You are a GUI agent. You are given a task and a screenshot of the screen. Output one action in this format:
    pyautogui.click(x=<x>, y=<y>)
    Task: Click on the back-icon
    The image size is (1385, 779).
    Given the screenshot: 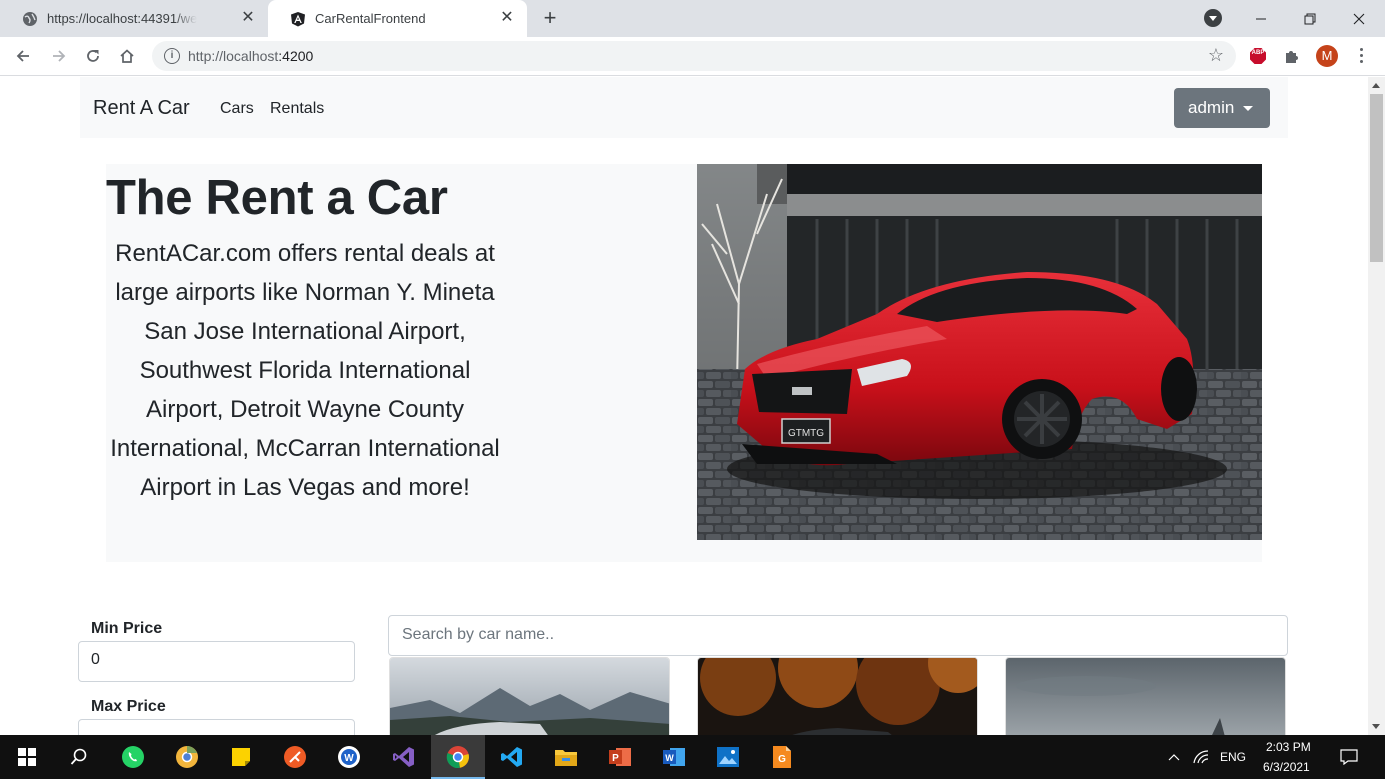 What is the action you would take?
    pyautogui.click(x=23, y=56)
    